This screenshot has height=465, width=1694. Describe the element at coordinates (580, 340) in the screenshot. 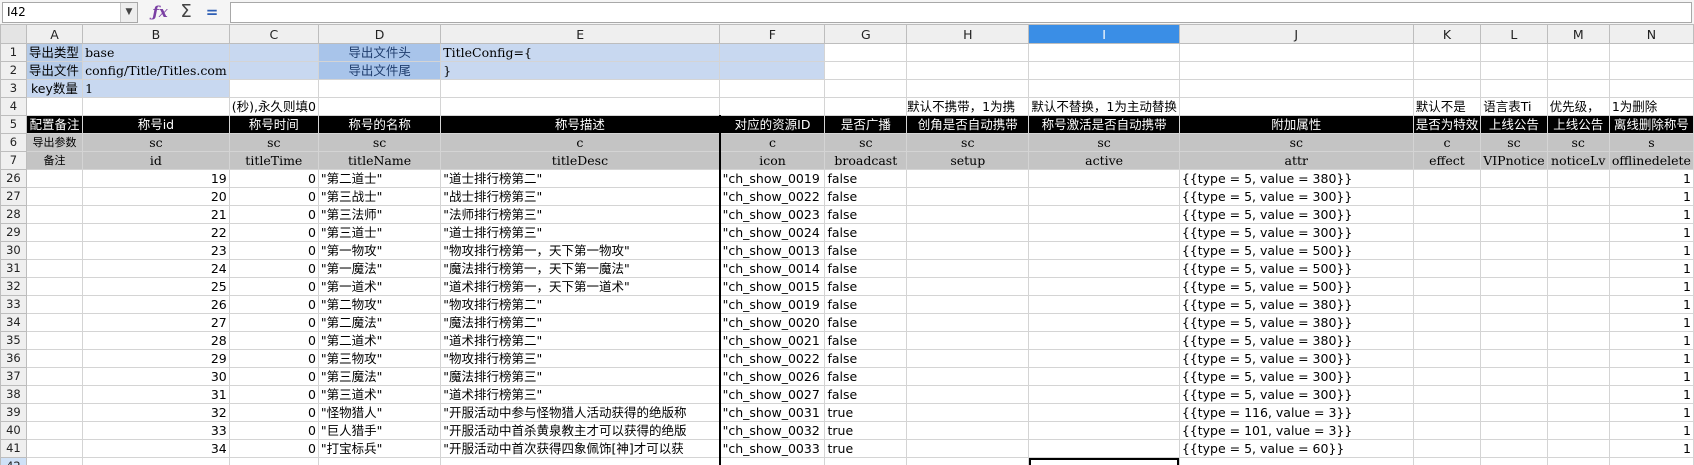

I see `cell-e: "道术排行榜第二"` at that location.